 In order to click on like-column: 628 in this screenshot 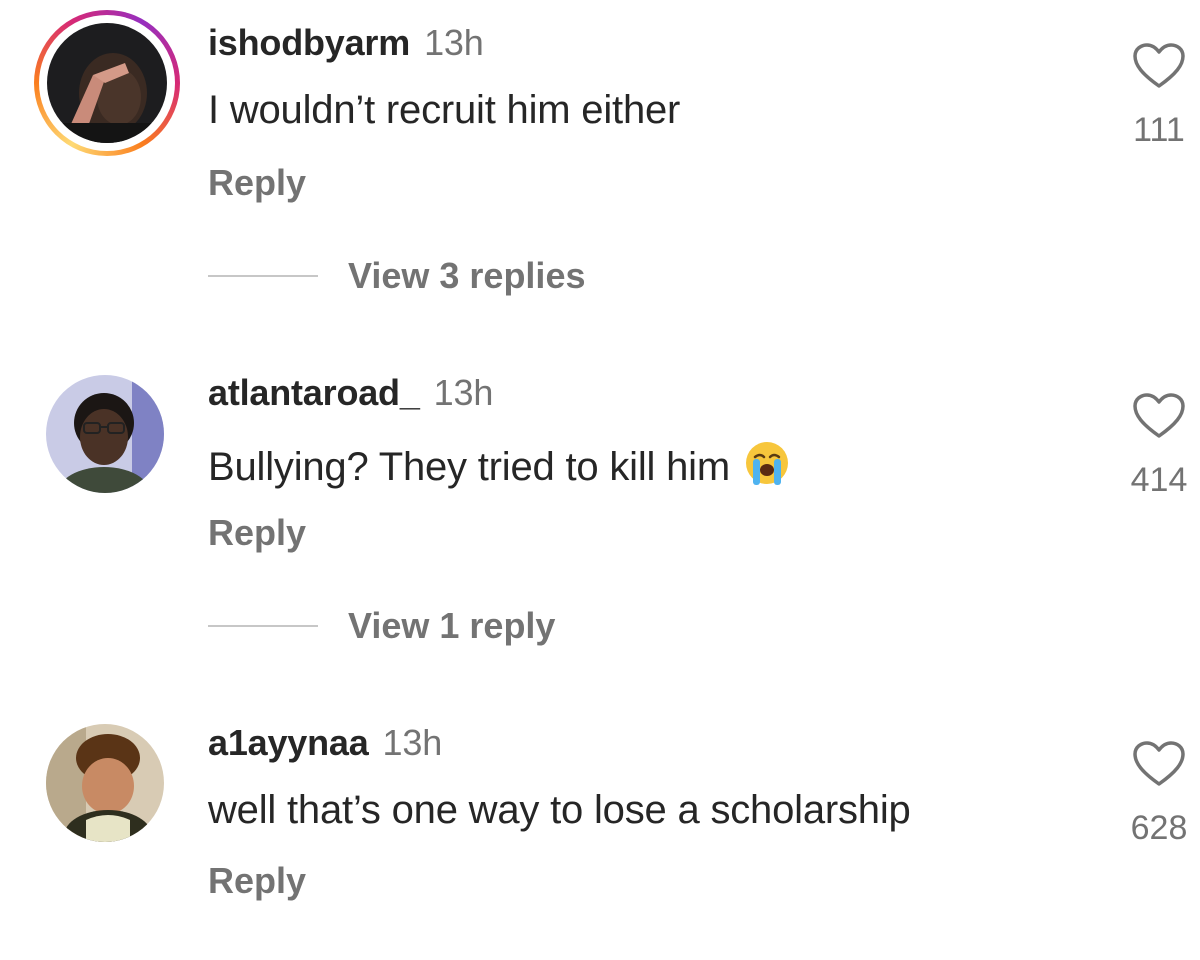, I will do `click(1157, 794)`.